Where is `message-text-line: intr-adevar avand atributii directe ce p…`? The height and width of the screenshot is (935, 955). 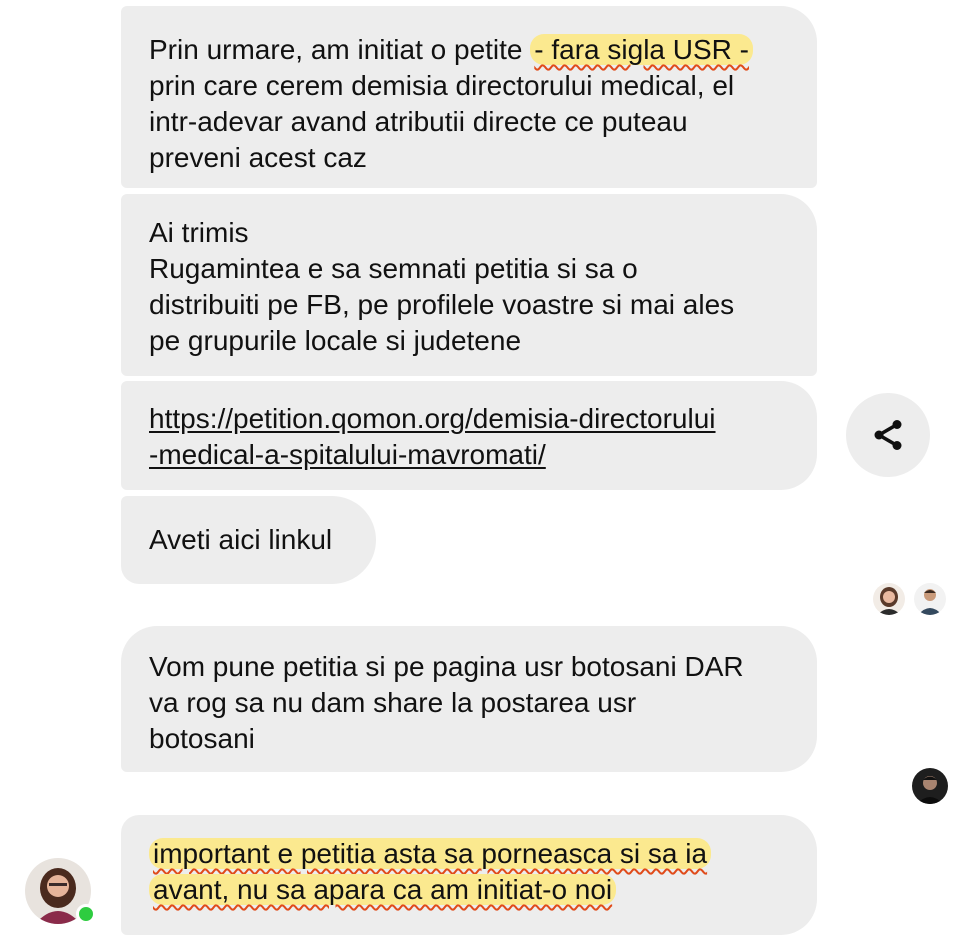
message-text-line: intr-adevar avand atributii directe ce p… is located at coordinates (418, 121).